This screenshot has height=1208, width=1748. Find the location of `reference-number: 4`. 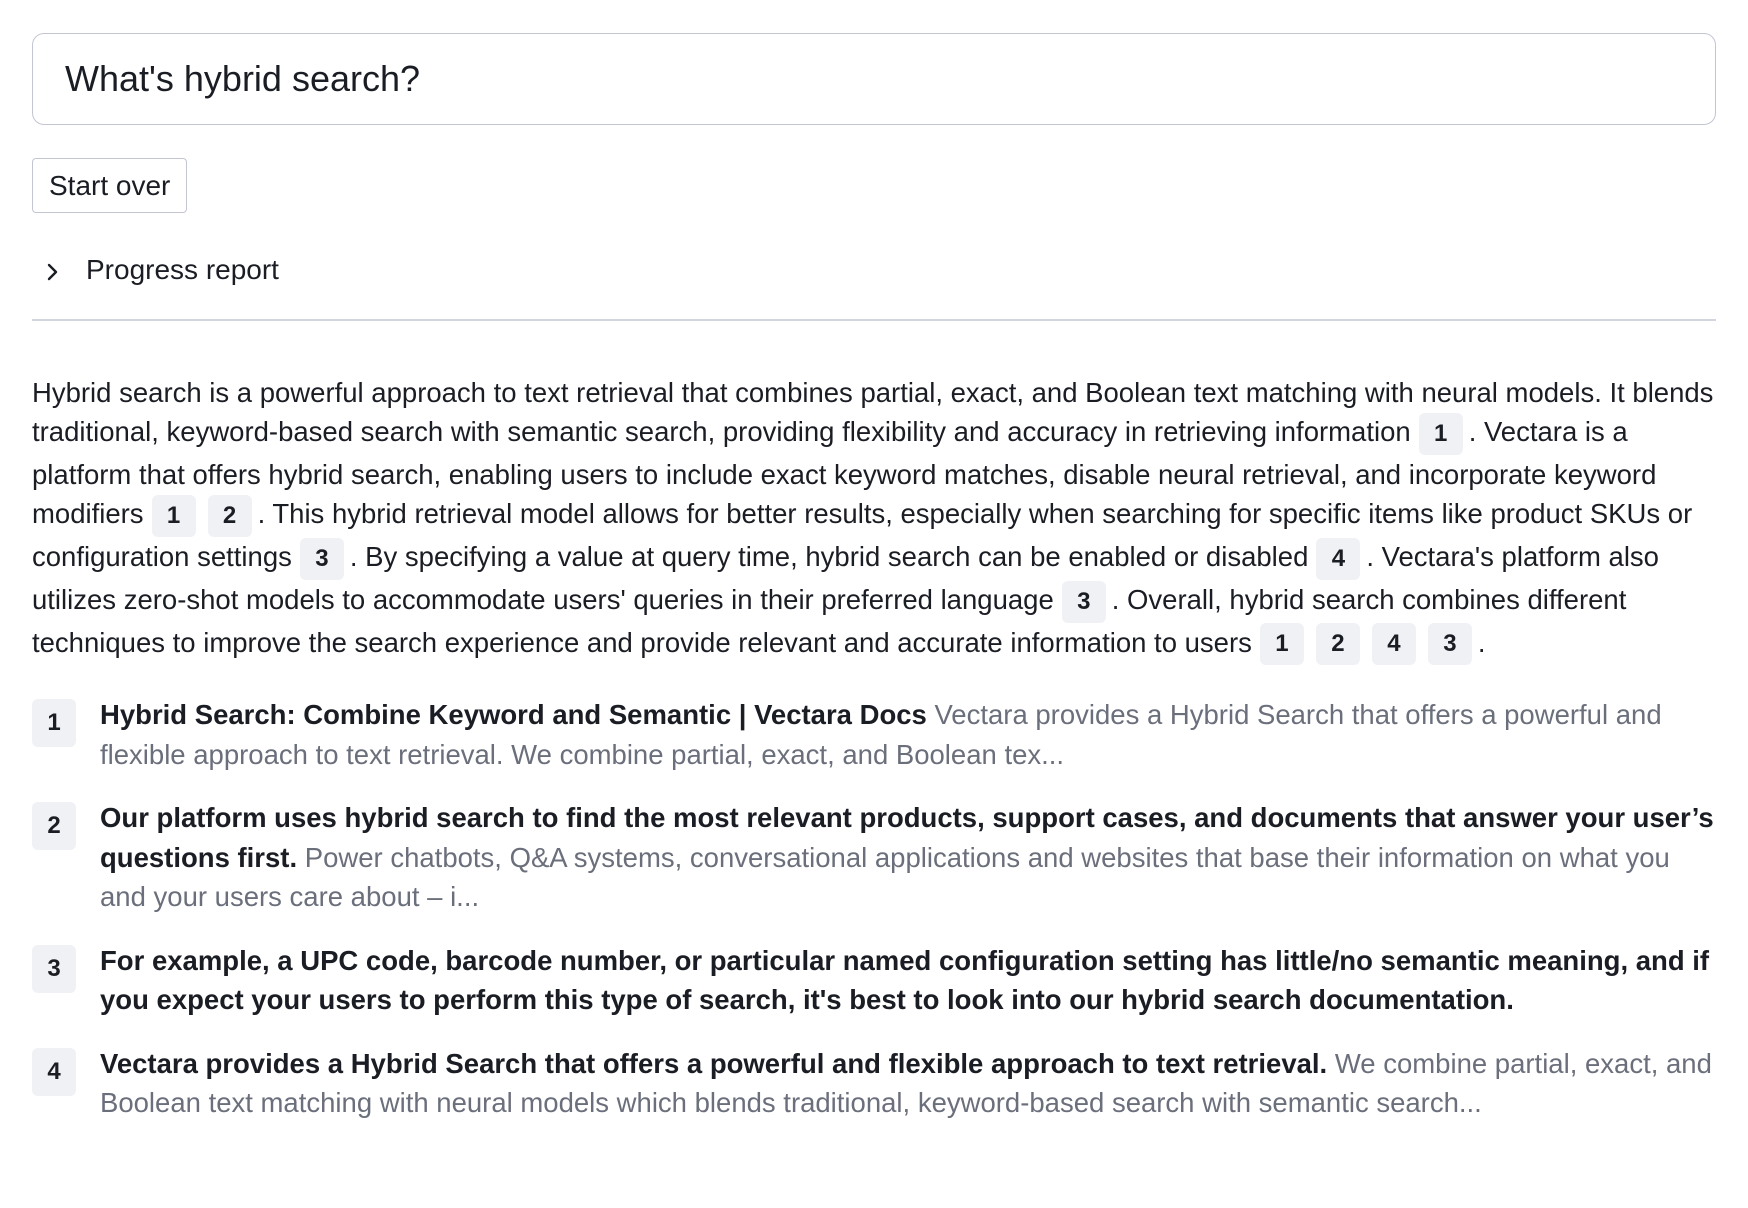

reference-number: 4 is located at coordinates (54, 1071).